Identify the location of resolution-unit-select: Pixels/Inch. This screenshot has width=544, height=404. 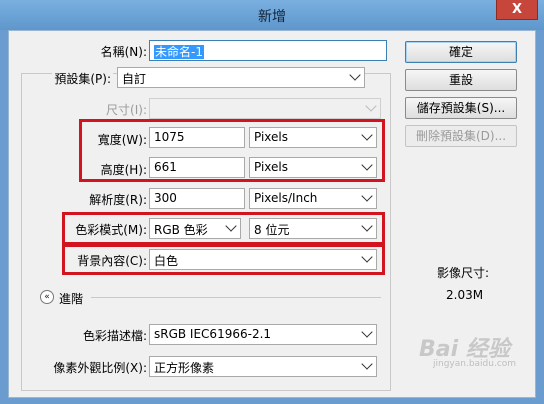
(313, 198).